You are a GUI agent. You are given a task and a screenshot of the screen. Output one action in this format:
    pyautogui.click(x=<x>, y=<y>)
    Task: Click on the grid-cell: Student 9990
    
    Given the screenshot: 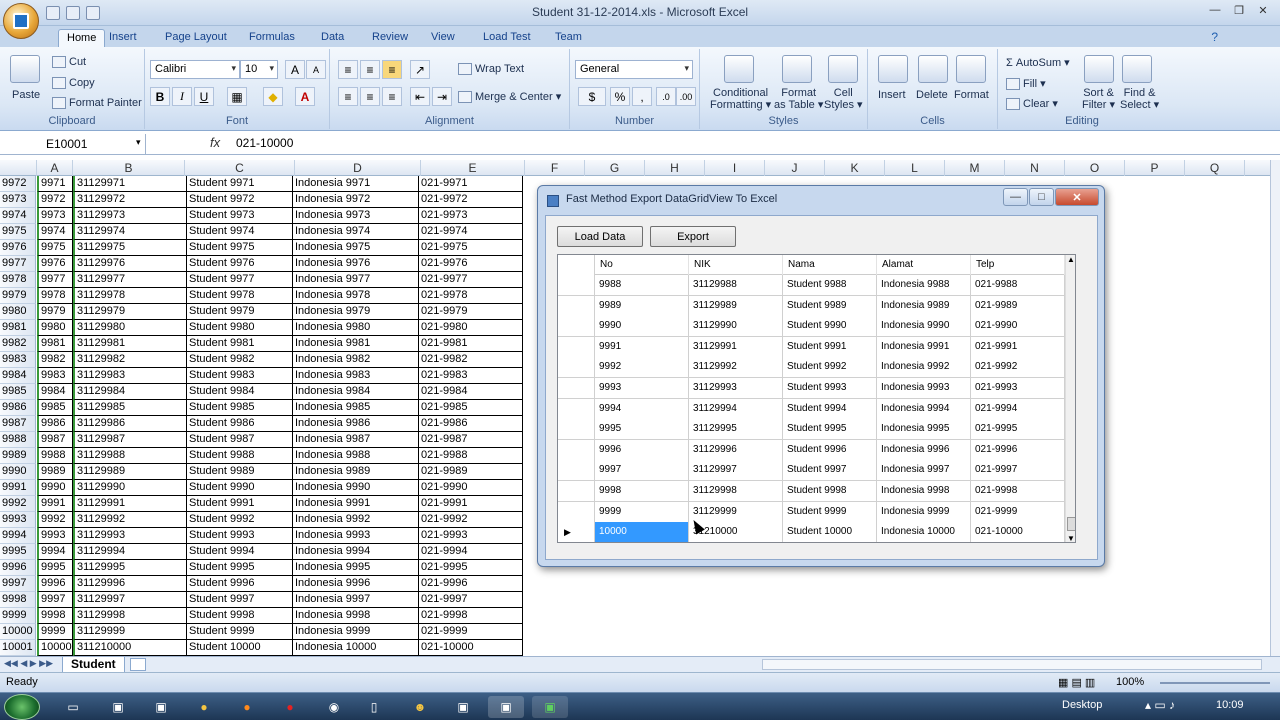 What is the action you would take?
    pyautogui.click(x=830, y=326)
    